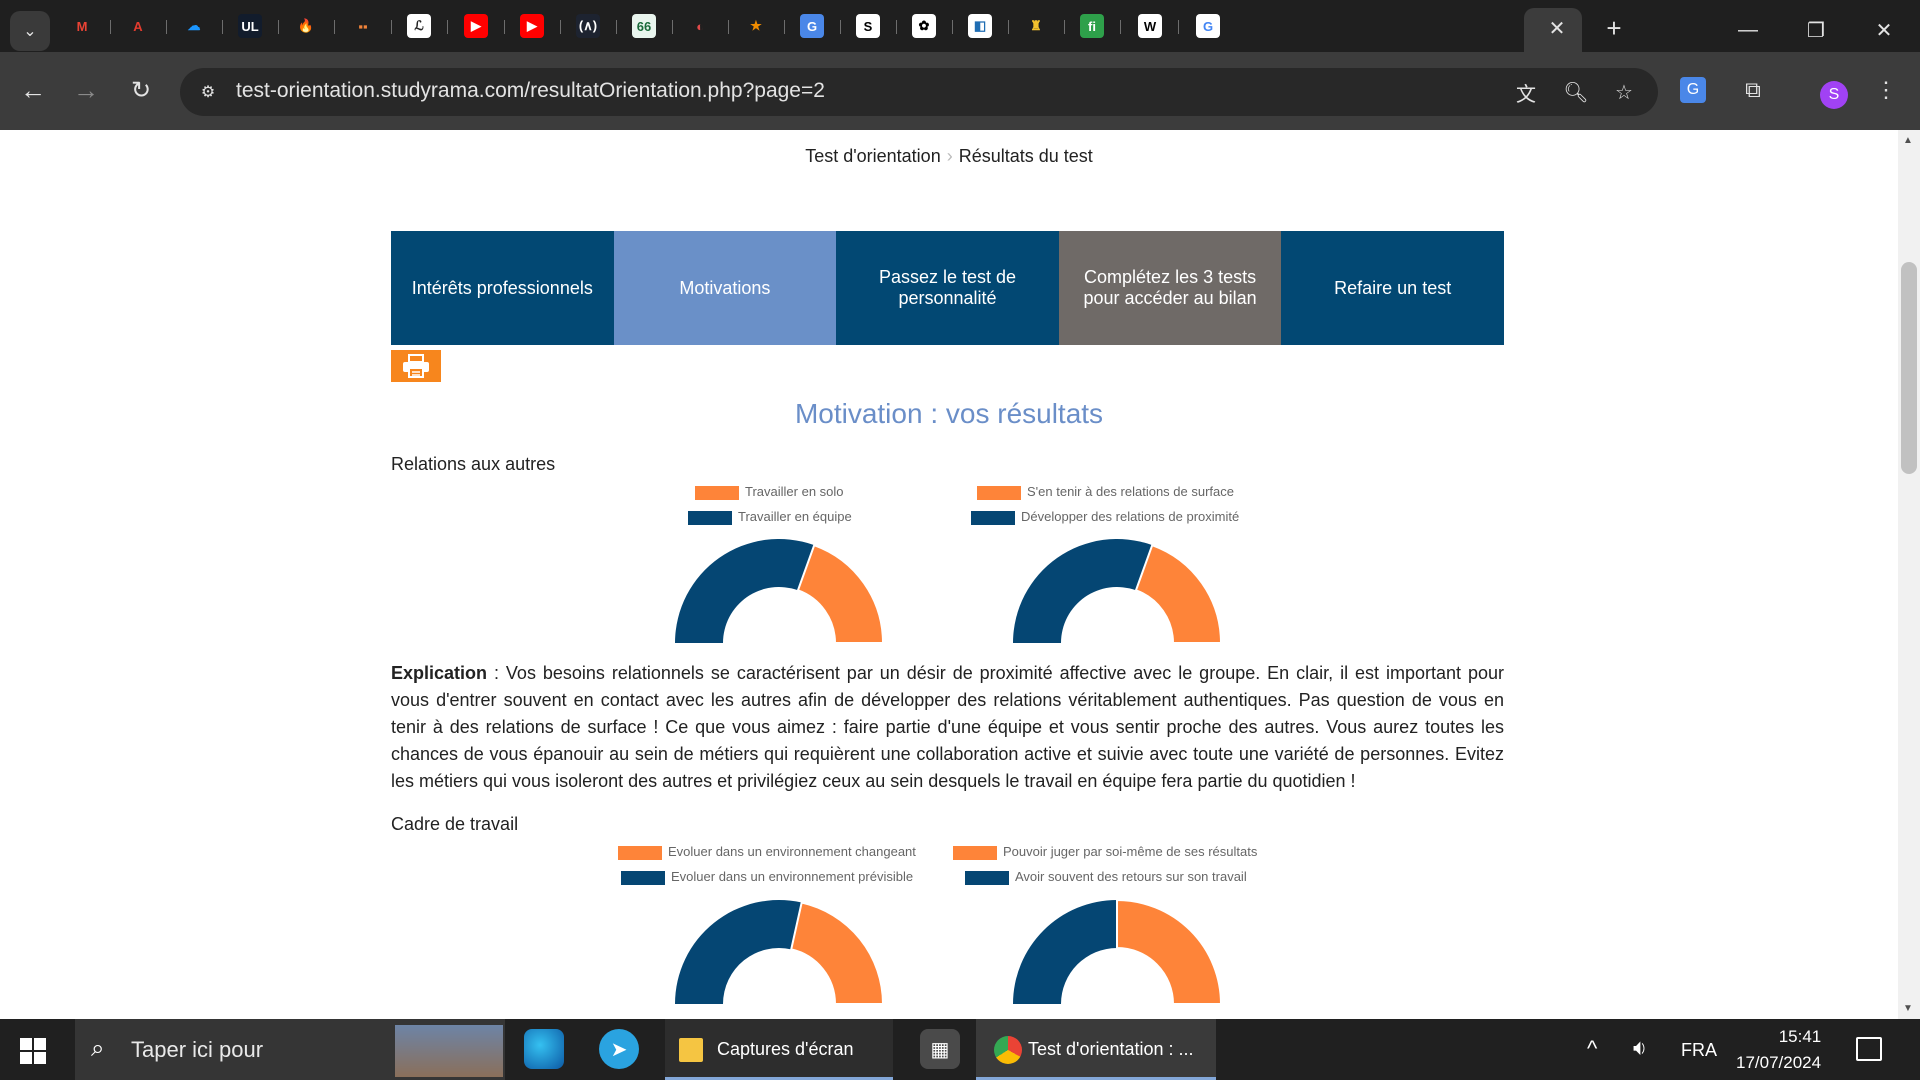 This screenshot has width=1920, height=1080. What do you see at coordinates (792, 851) in the screenshot?
I see `legend-label: Evoluer dans un environnement changeant` at bounding box center [792, 851].